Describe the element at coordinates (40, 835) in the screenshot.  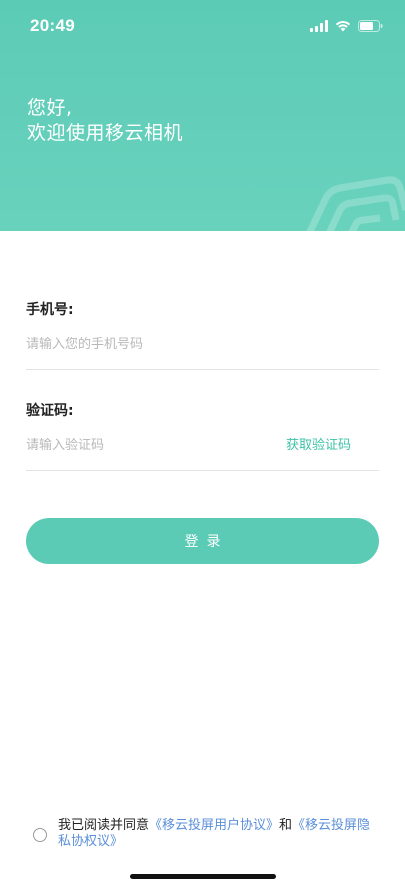
I see `agreement-radio` at that location.